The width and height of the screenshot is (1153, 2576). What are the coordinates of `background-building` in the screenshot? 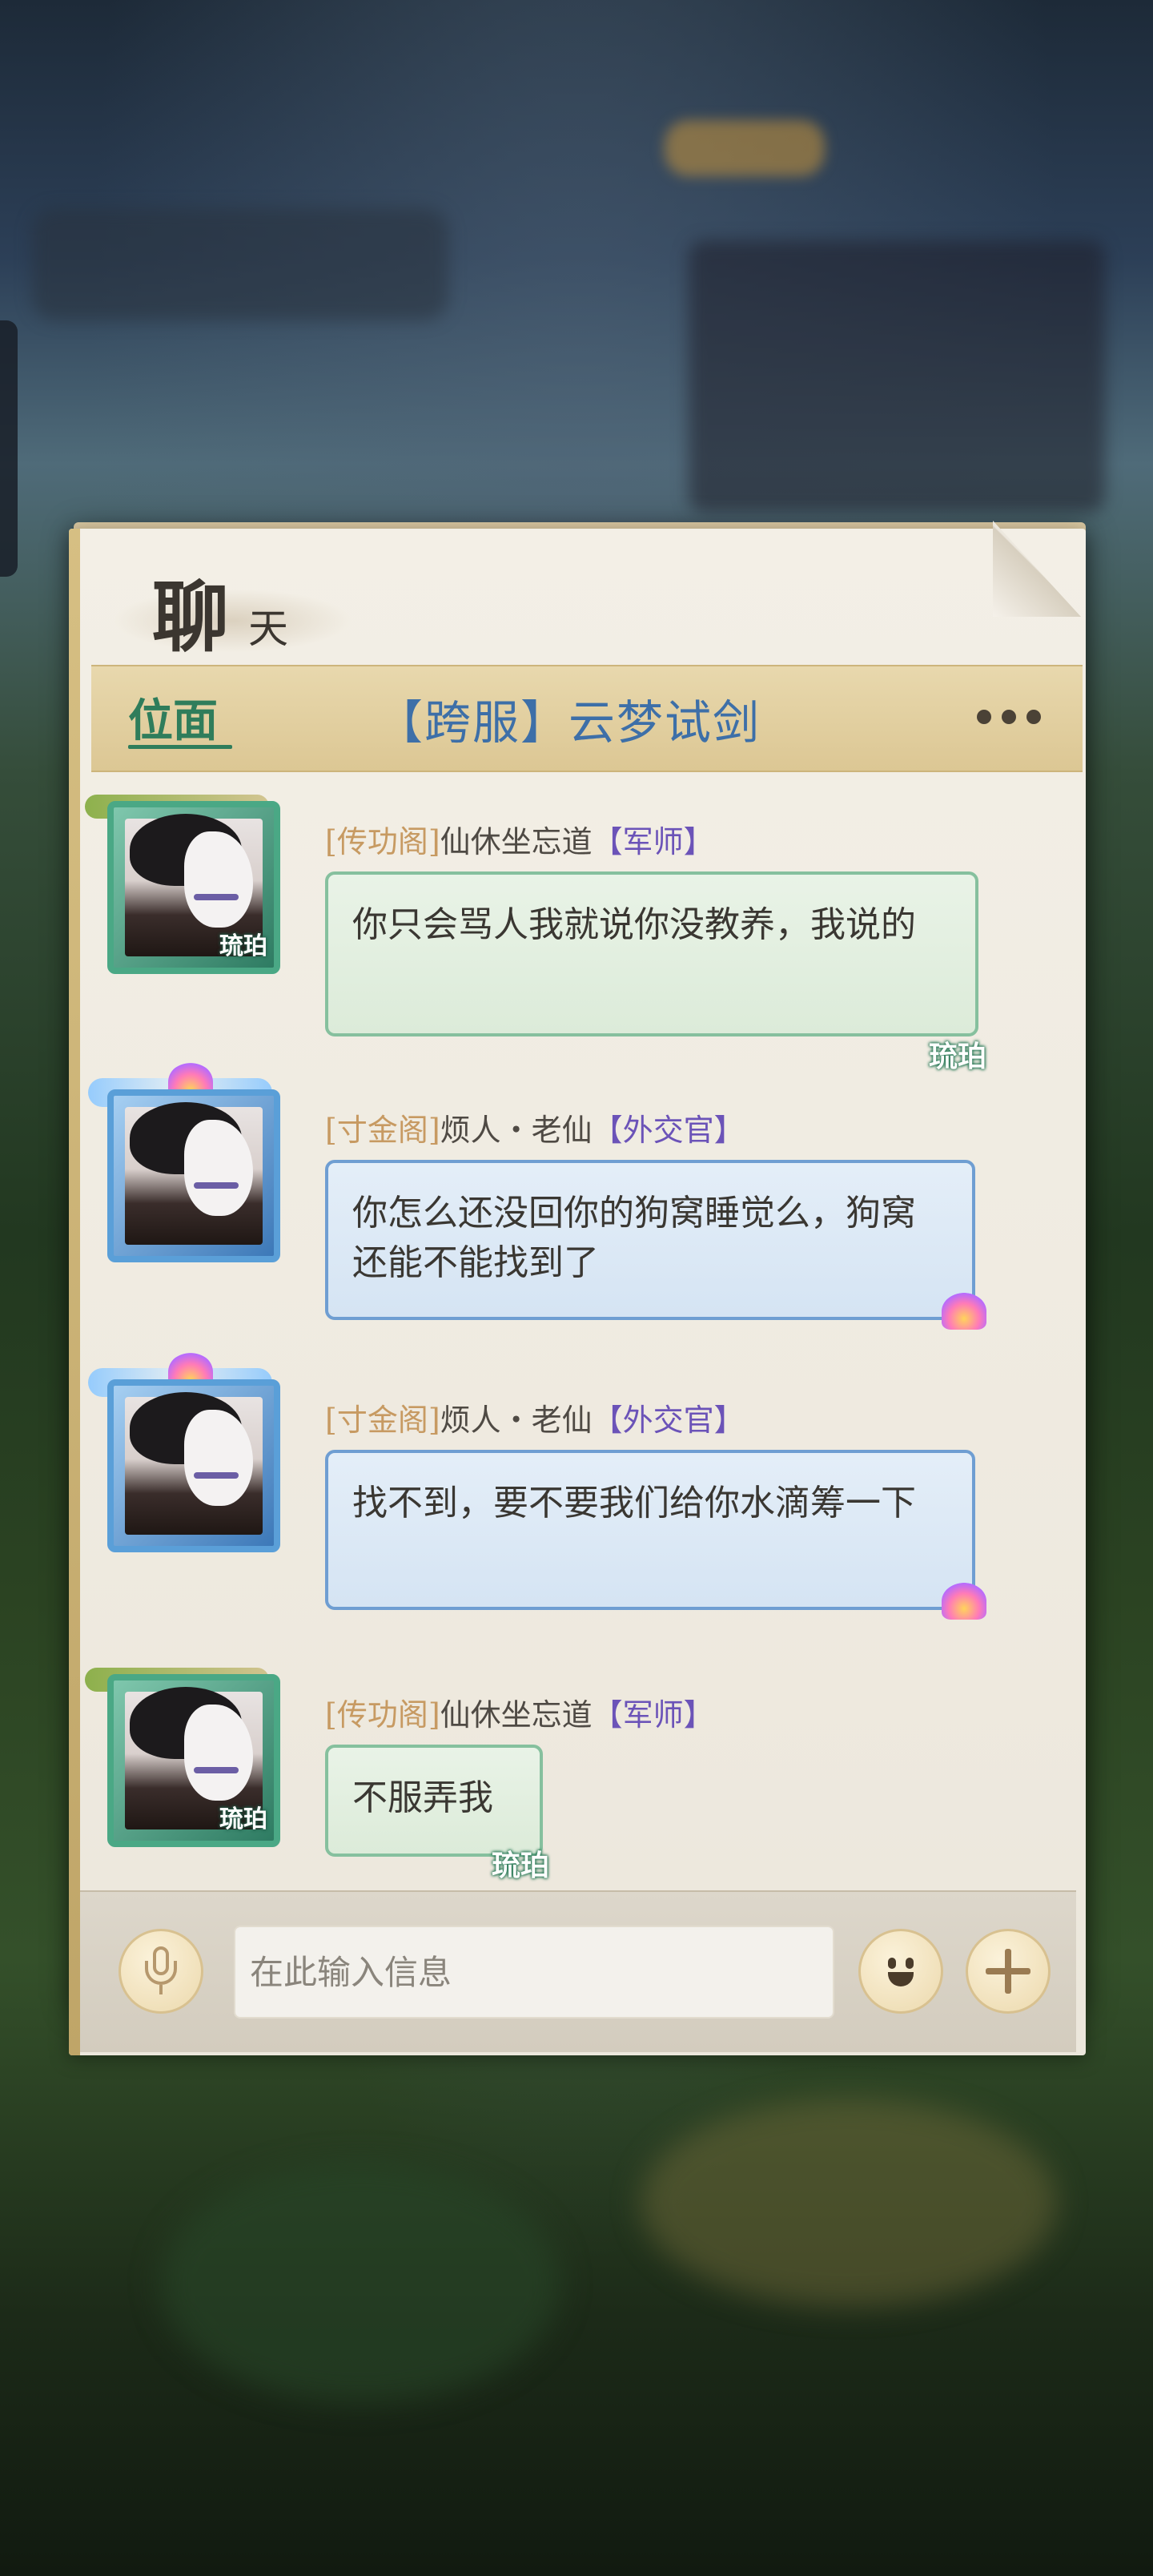 It's located at (849, 2203).